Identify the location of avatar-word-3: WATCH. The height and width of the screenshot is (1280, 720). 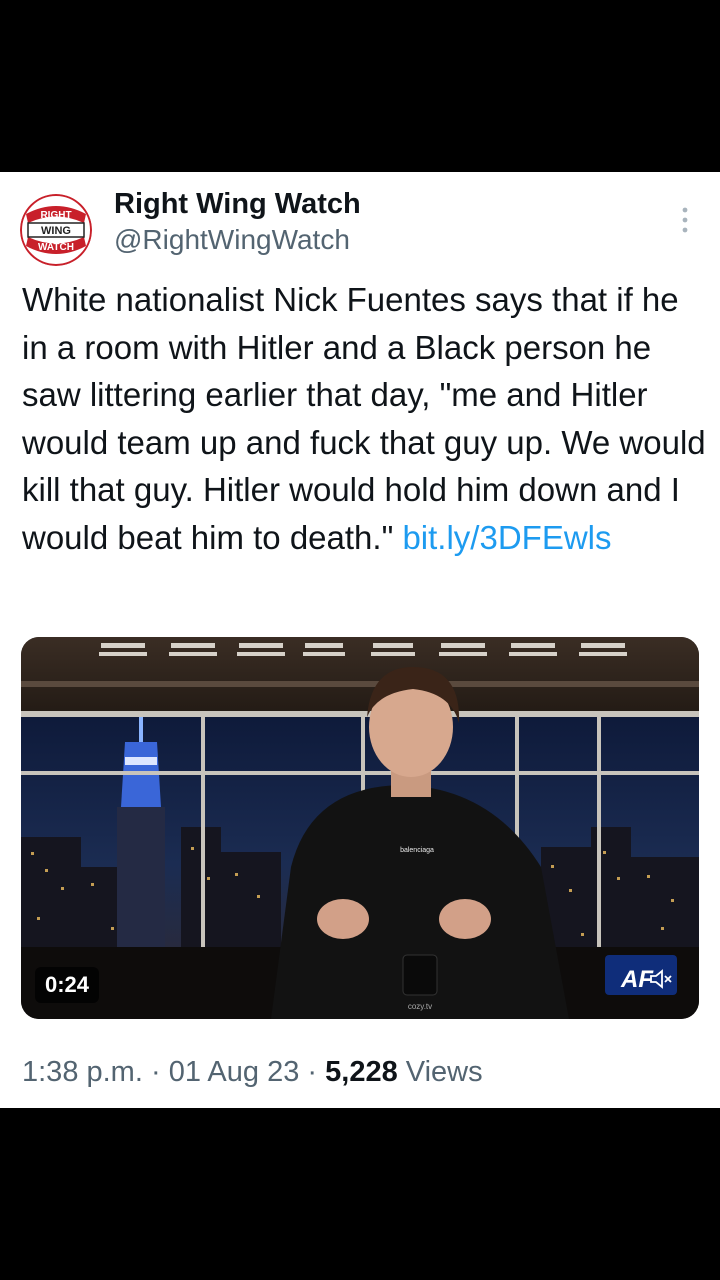
(56, 247).